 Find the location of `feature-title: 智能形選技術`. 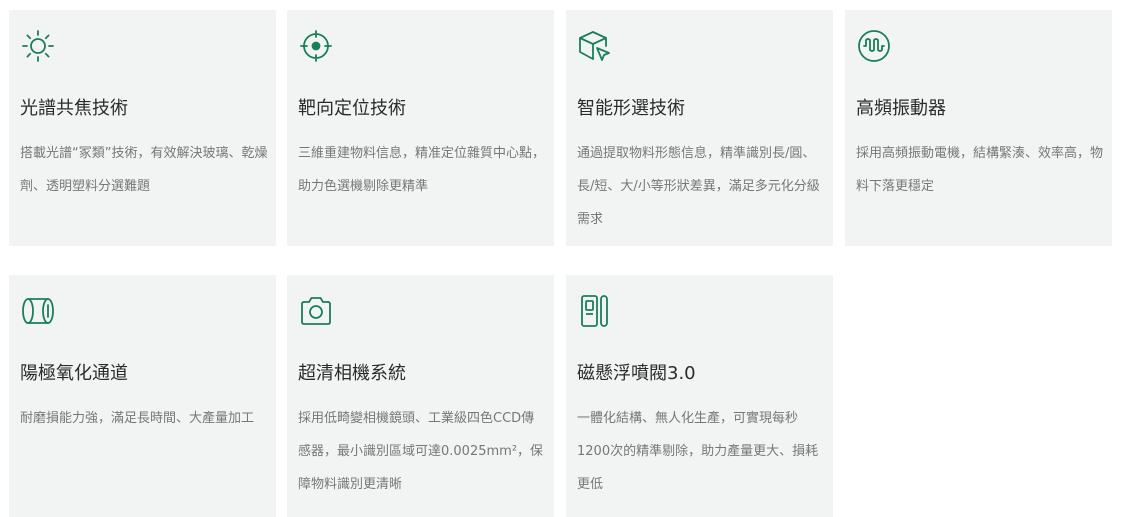

feature-title: 智能形選技術 is located at coordinates (631, 108).